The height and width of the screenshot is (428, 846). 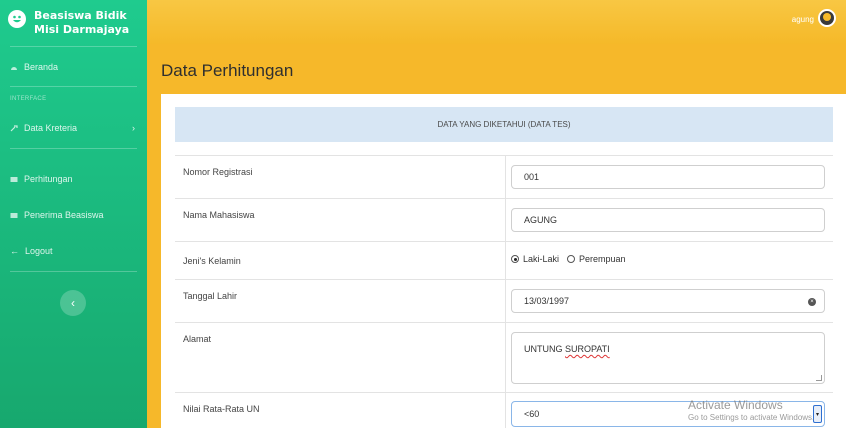 I want to click on form-row-address: Alamat UNTUNG SUROPATI, so click(x=504, y=357).